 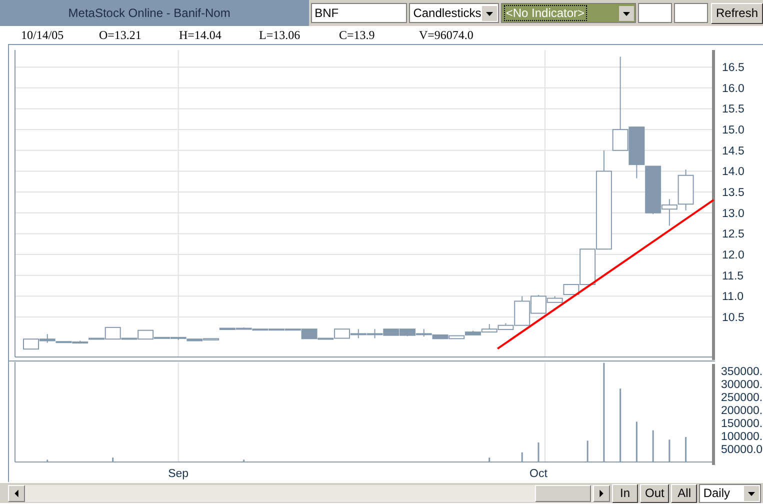 I want to click on axis-label: Sep, so click(x=178, y=474).